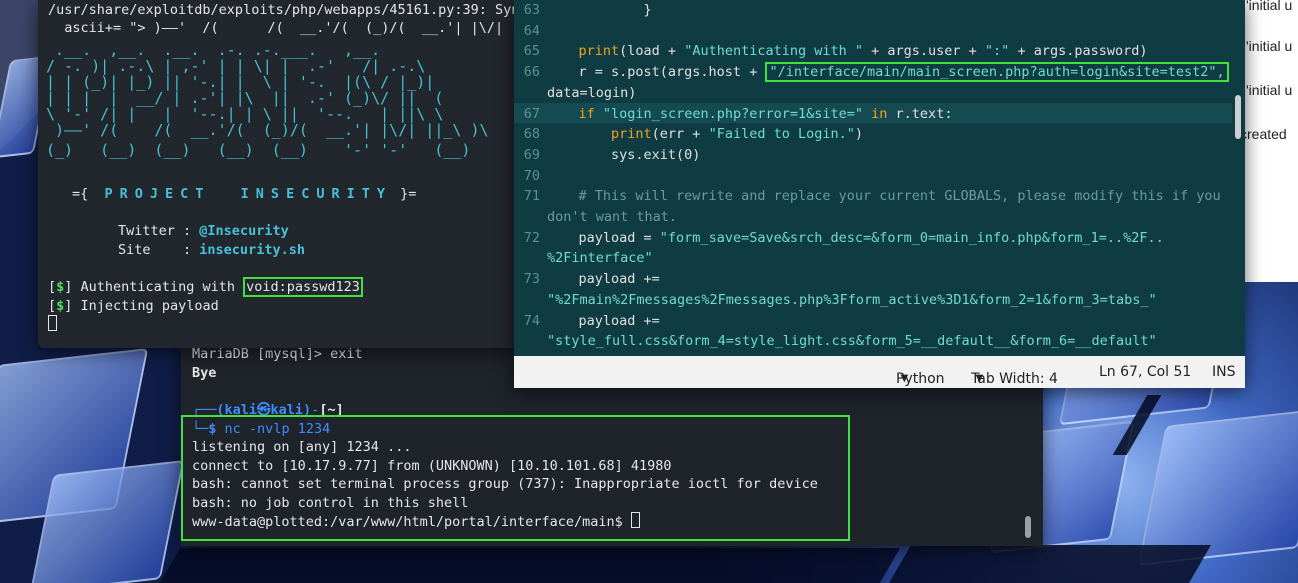  Describe the element at coordinates (531, 154) in the screenshot. I see `line-number: 69` at that location.